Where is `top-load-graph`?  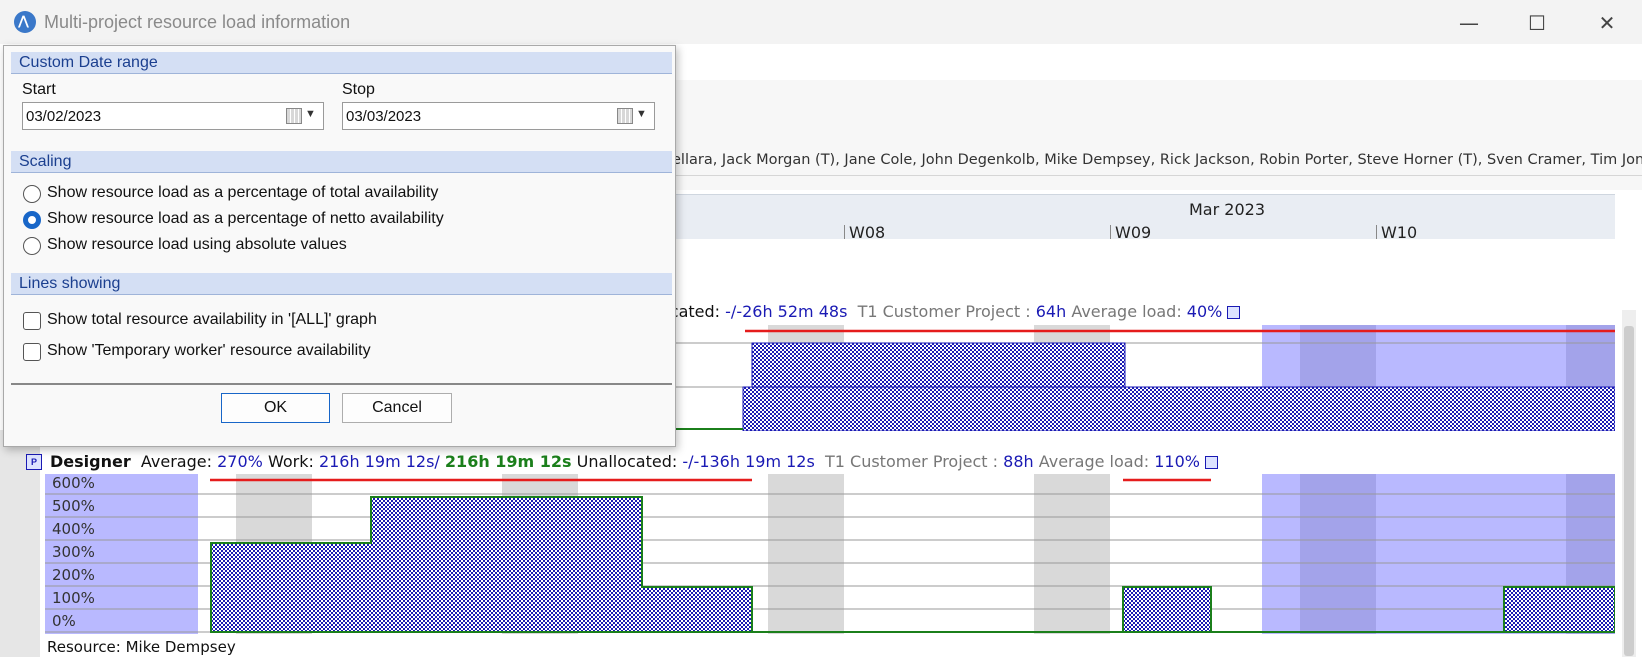
top-load-graph is located at coordinates (1142, 378).